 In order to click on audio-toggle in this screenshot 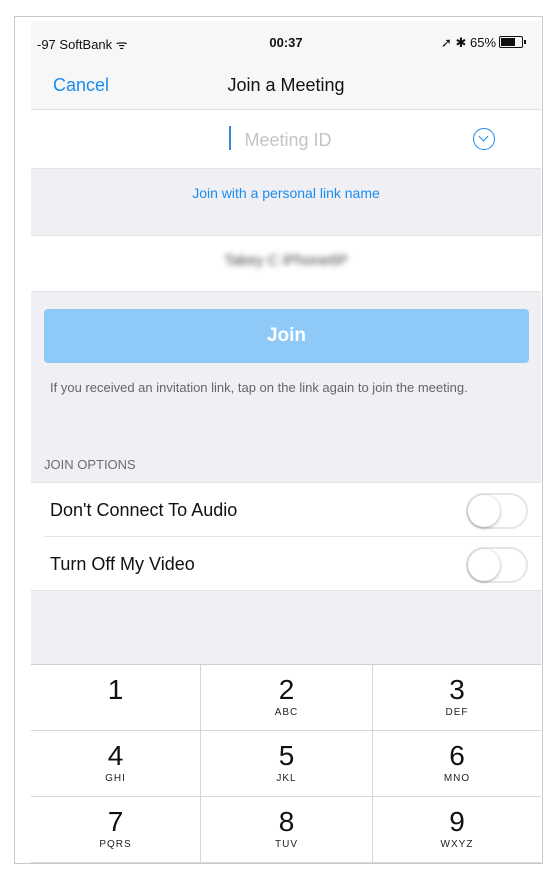, I will do `click(497, 511)`.